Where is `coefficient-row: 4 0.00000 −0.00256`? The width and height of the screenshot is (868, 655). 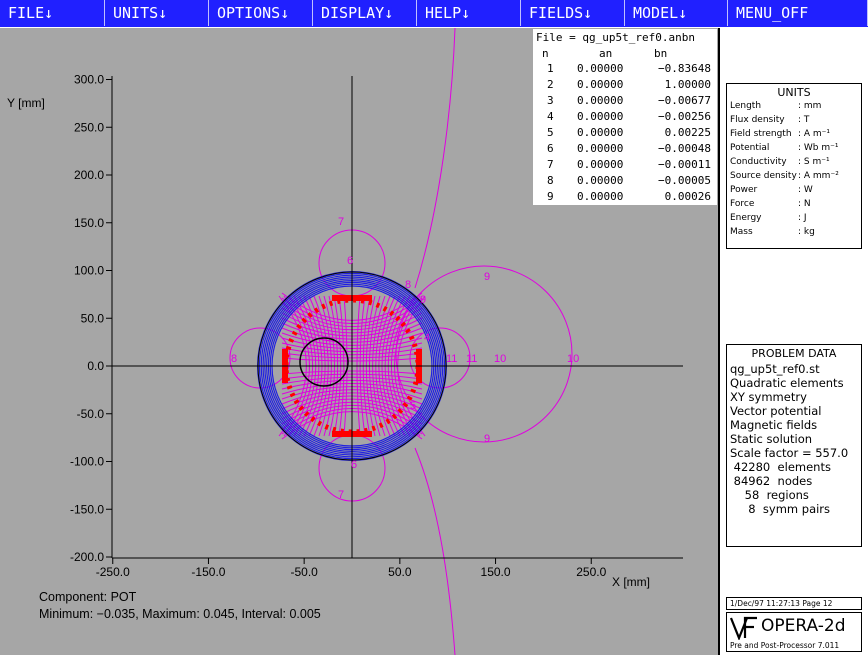
coefficient-row: 4 0.00000 −0.00256 is located at coordinates (625, 118).